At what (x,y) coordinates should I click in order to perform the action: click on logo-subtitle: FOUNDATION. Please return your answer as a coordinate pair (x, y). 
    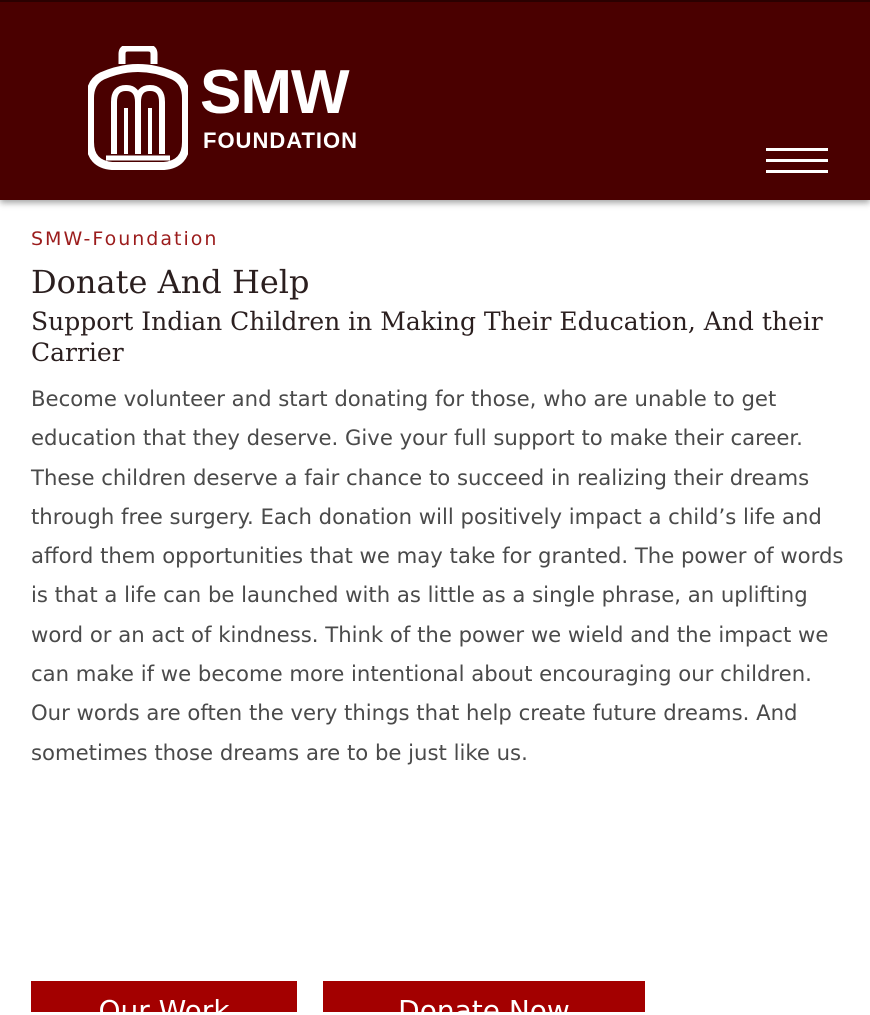
    Looking at the image, I should click on (281, 140).